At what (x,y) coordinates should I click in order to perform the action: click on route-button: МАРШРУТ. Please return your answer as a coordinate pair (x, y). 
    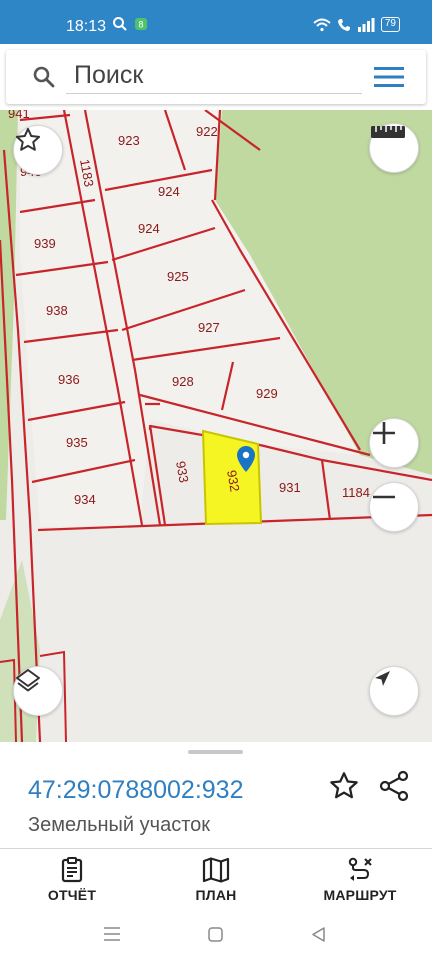
    Looking at the image, I should click on (360, 879).